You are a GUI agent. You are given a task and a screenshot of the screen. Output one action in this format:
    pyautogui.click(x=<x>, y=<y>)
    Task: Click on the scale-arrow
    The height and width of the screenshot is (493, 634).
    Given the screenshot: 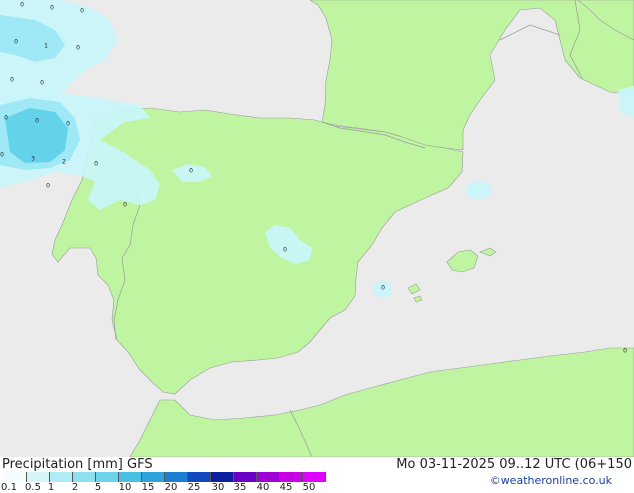 What is the action you would take?
    pyautogui.click(x=318, y=477)
    